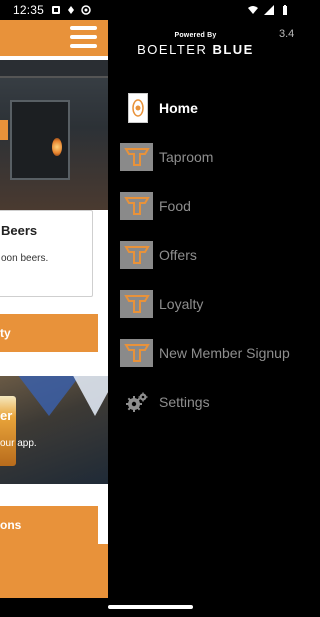 The width and height of the screenshot is (320, 617). Describe the element at coordinates (287, 34) in the screenshot. I see `version-label: 3.4` at that location.